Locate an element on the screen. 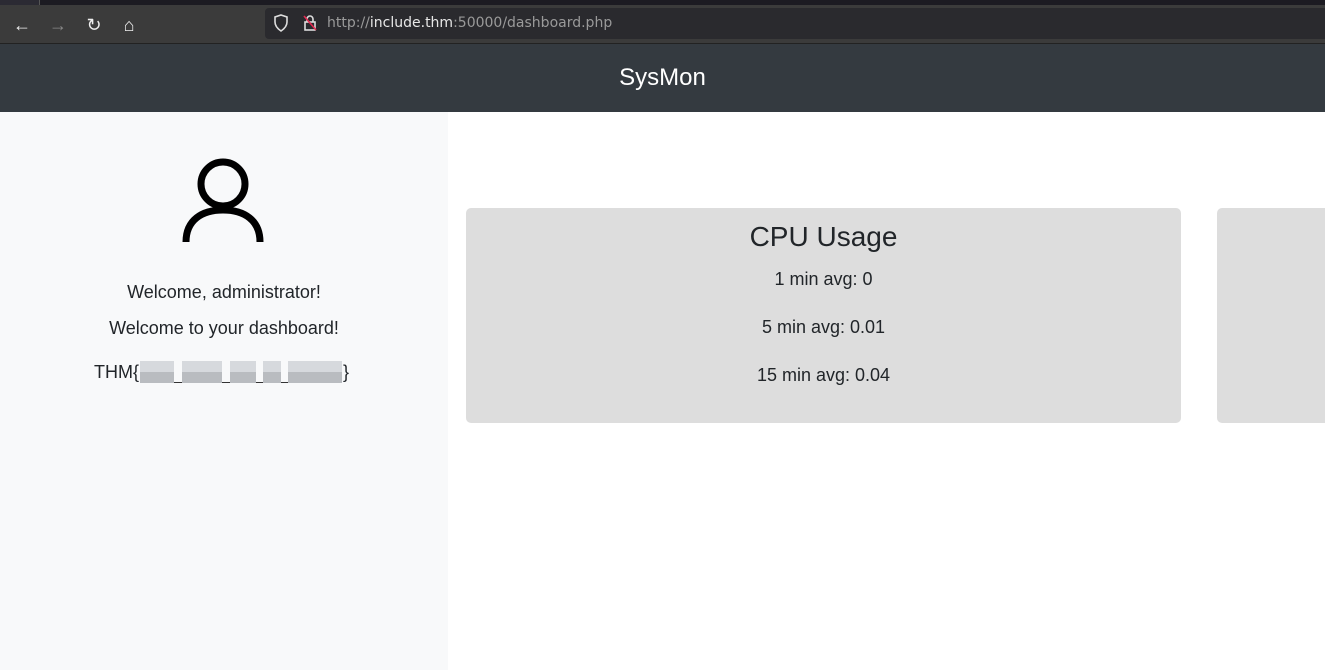  url-scheme: http:// is located at coordinates (348, 23).